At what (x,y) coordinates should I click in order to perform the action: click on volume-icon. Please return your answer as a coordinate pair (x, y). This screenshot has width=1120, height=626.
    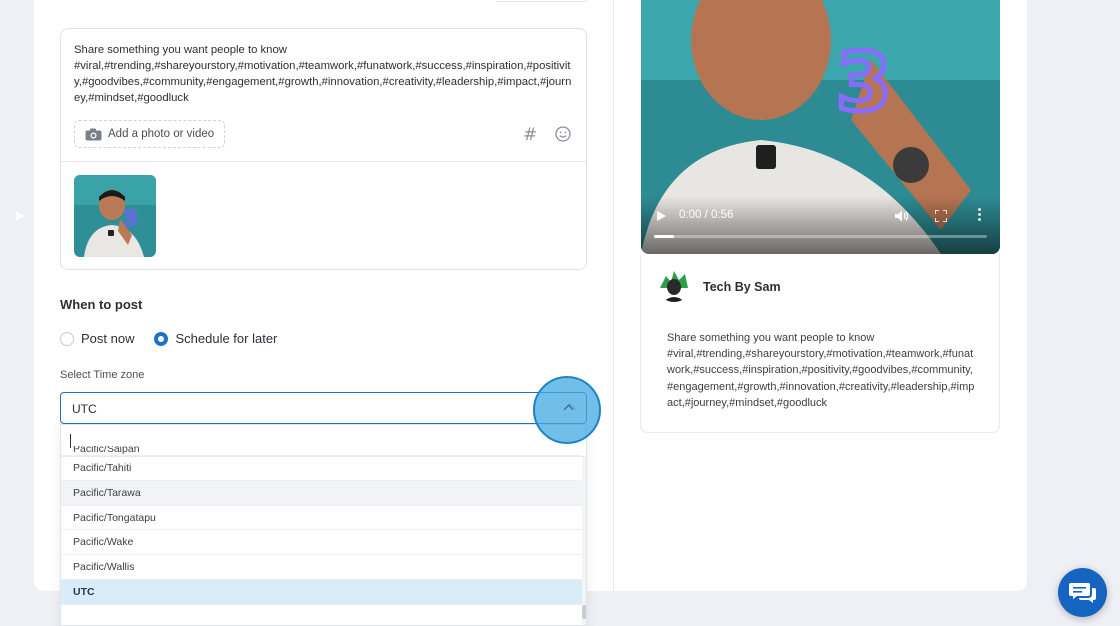
    Looking at the image, I should click on (902, 215).